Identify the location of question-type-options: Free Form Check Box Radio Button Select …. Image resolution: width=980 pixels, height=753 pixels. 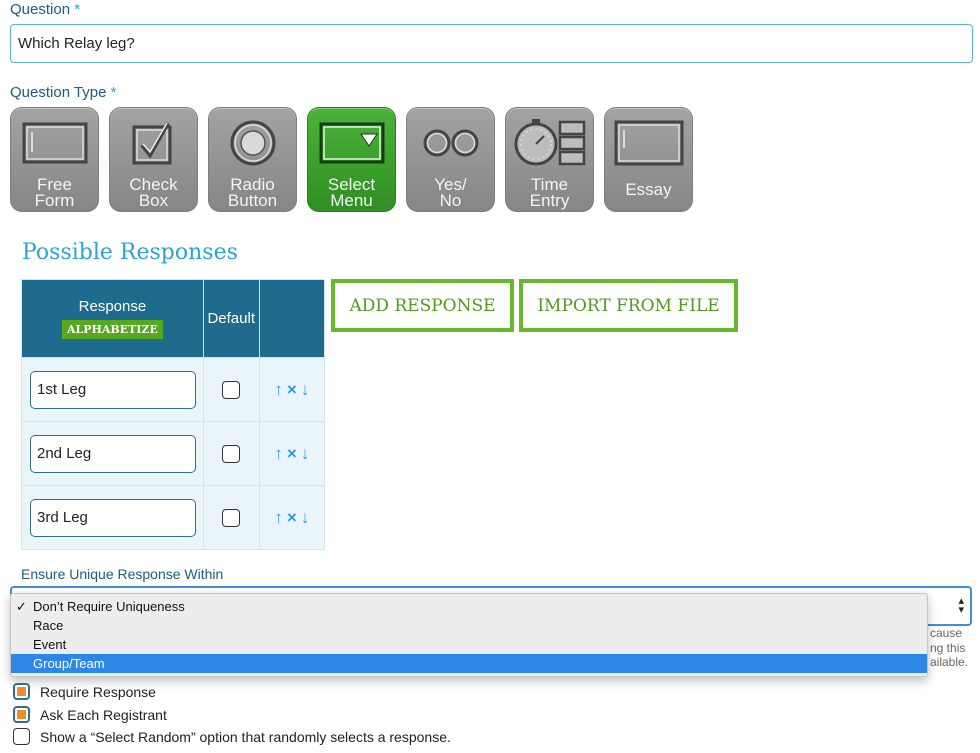
(351, 159).